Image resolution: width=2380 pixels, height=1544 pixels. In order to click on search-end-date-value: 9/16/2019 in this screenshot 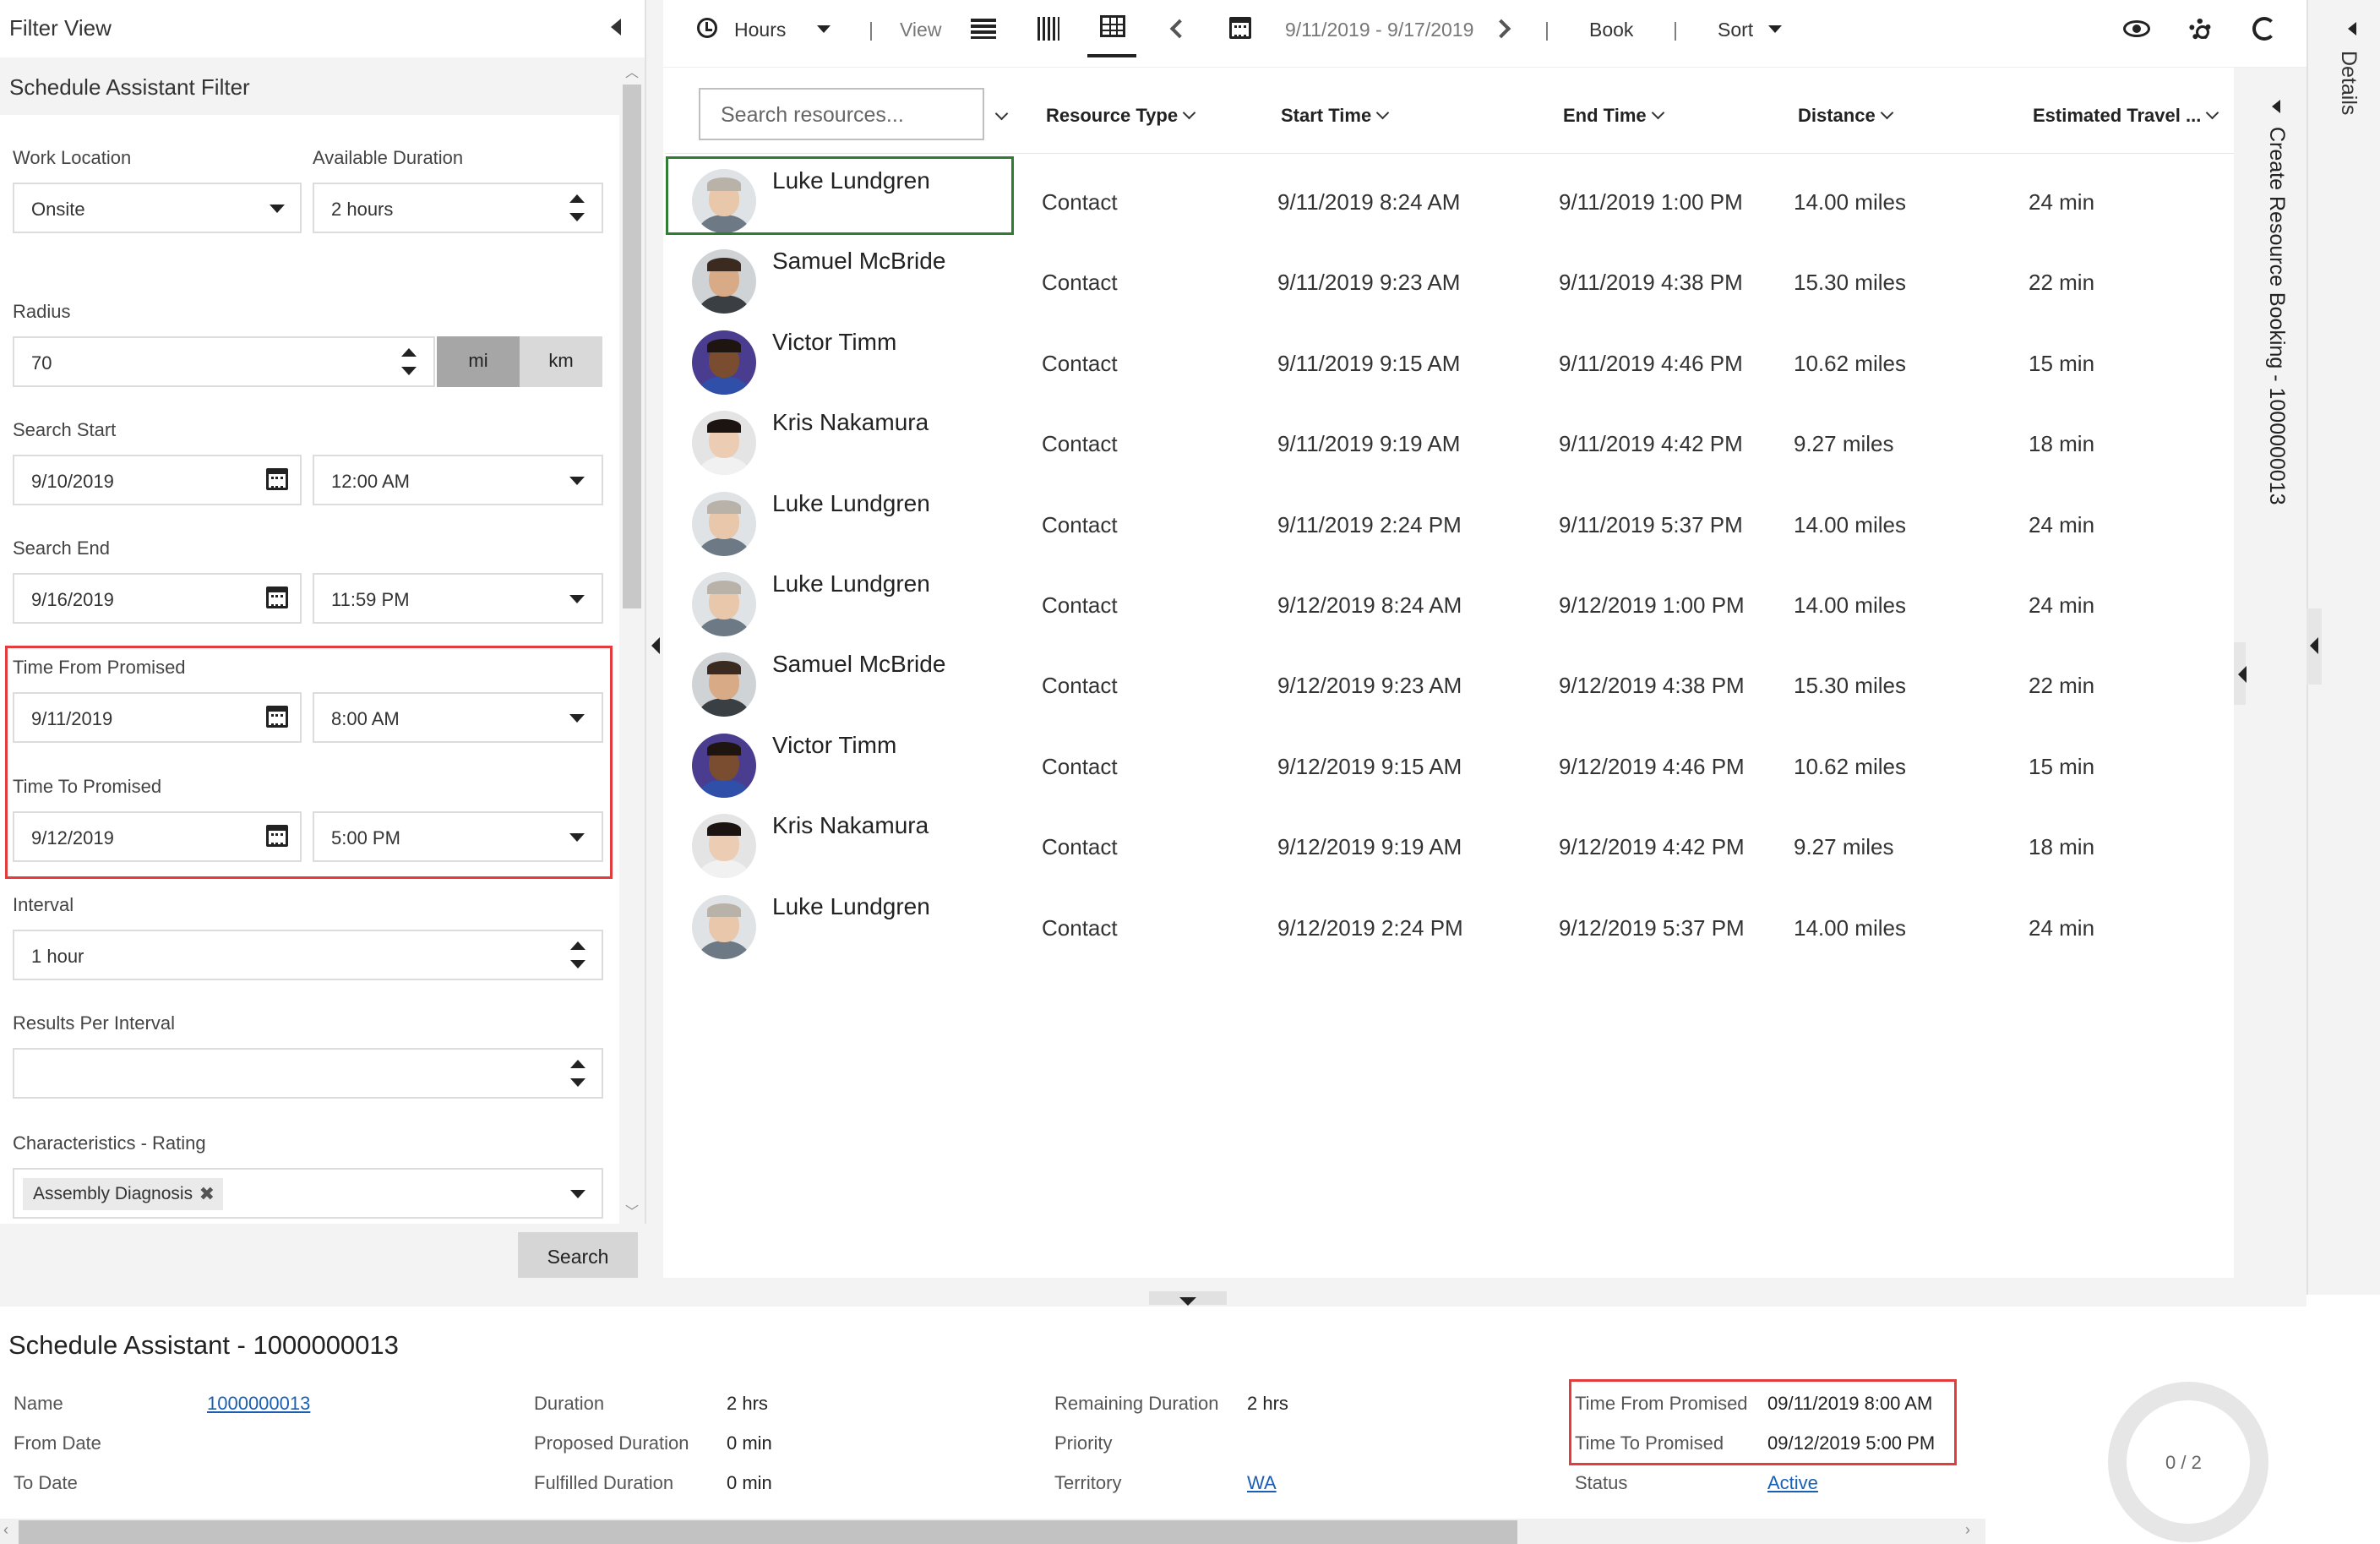, I will do `click(72, 599)`.